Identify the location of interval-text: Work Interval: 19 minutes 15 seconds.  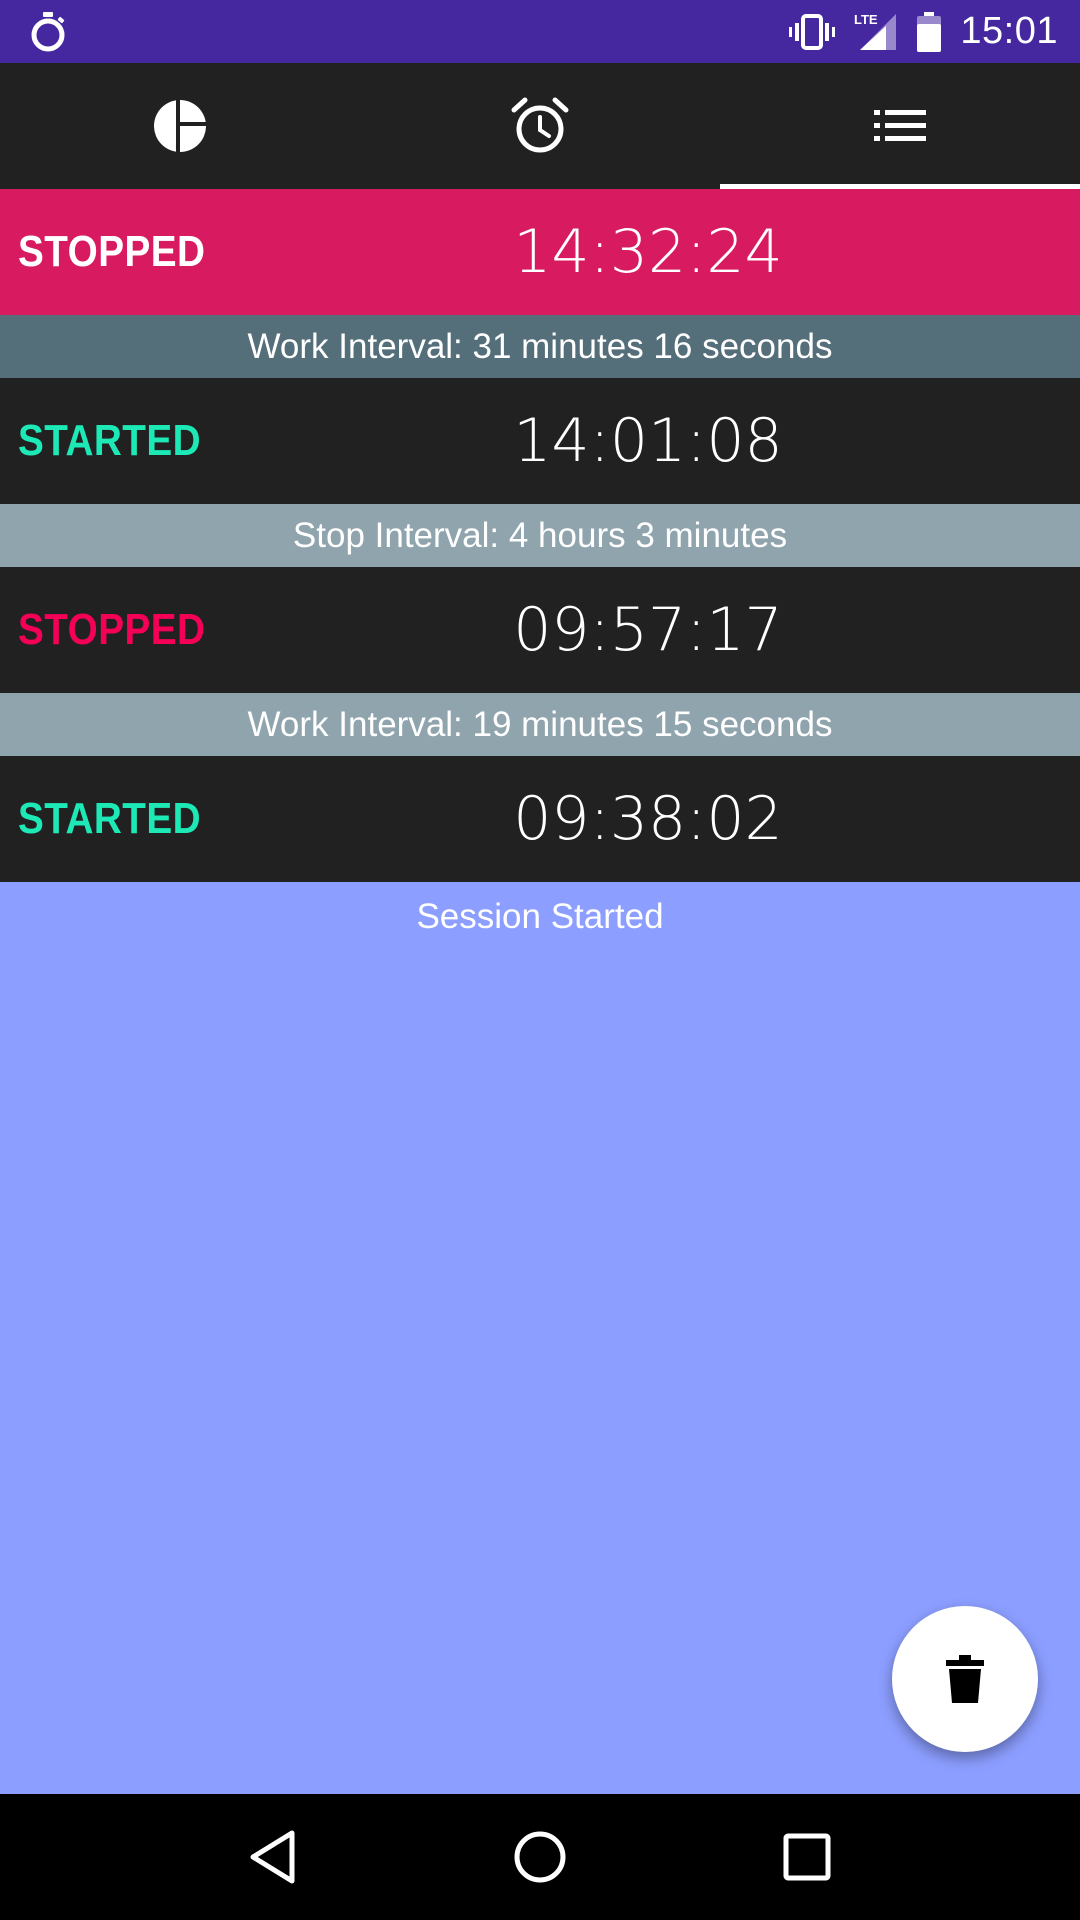
(540, 724).